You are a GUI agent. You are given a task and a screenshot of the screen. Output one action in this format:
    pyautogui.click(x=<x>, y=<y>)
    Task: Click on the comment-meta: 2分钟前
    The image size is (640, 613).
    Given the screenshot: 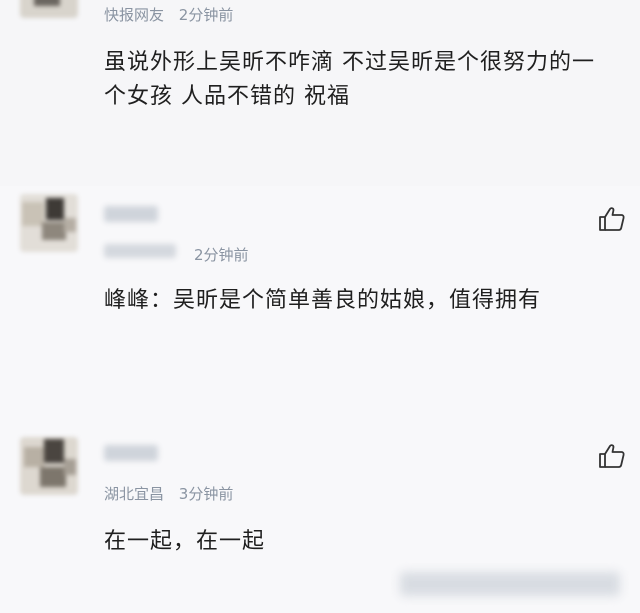 What is the action you would take?
    pyautogui.click(x=226, y=254)
    